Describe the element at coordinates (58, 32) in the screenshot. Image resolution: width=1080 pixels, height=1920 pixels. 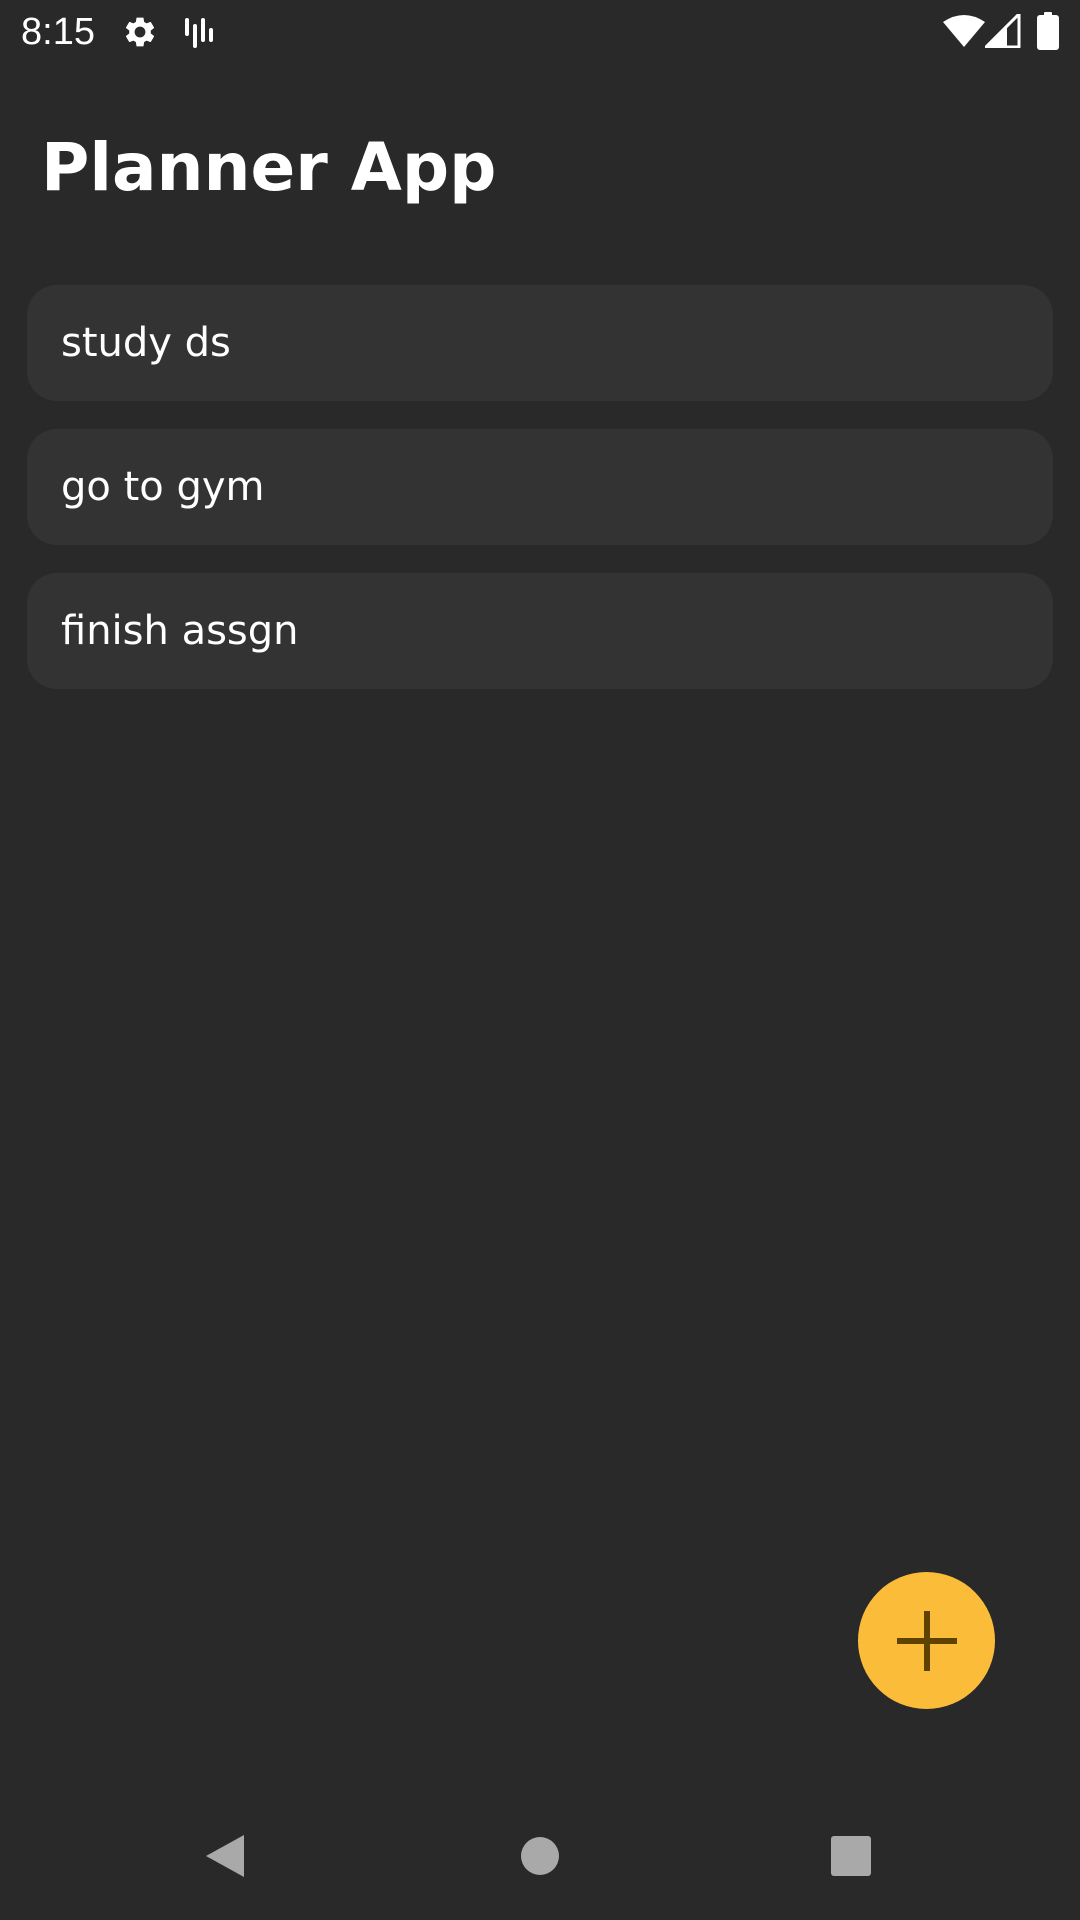
I see `status-time: 8:15` at that location.